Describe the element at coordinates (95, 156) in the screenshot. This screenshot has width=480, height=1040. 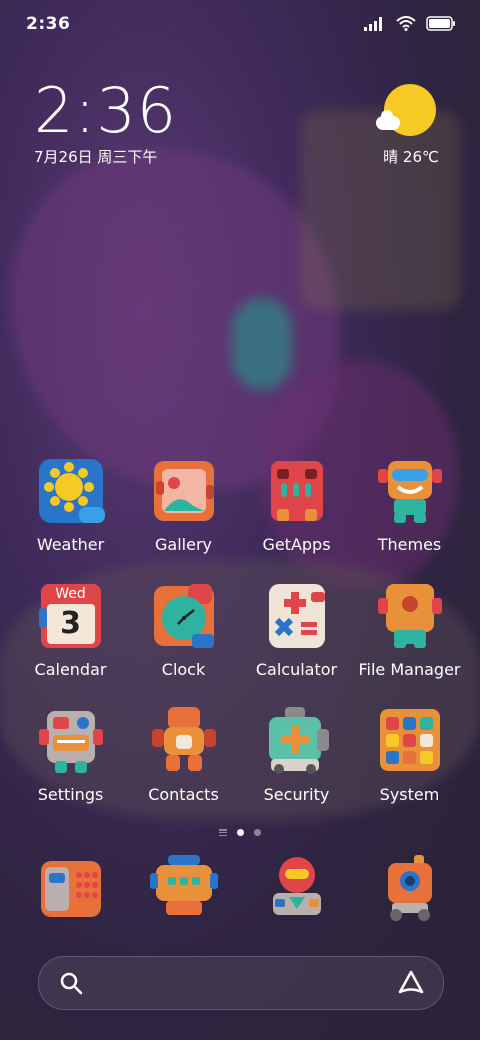
I see `home-date: 7月26日 周三下午` at that location.